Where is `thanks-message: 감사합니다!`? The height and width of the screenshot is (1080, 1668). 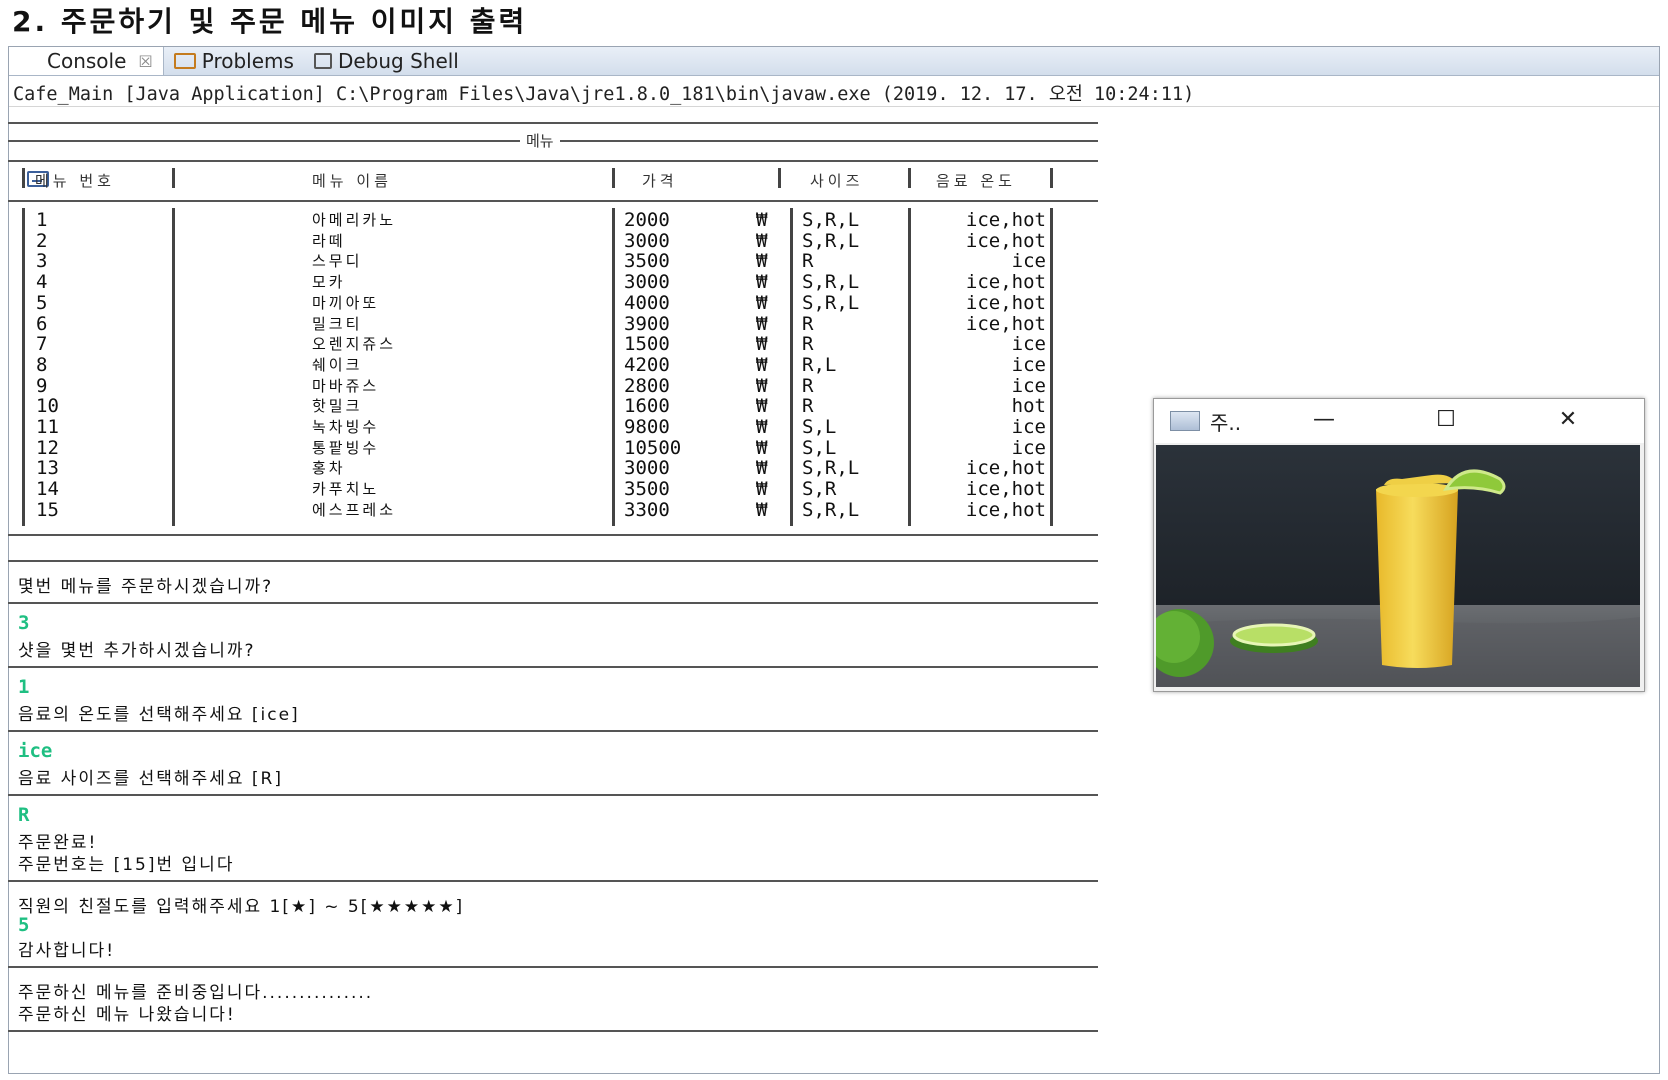 thanks-message: 감사합니다! is located at coordinates (67, 951).